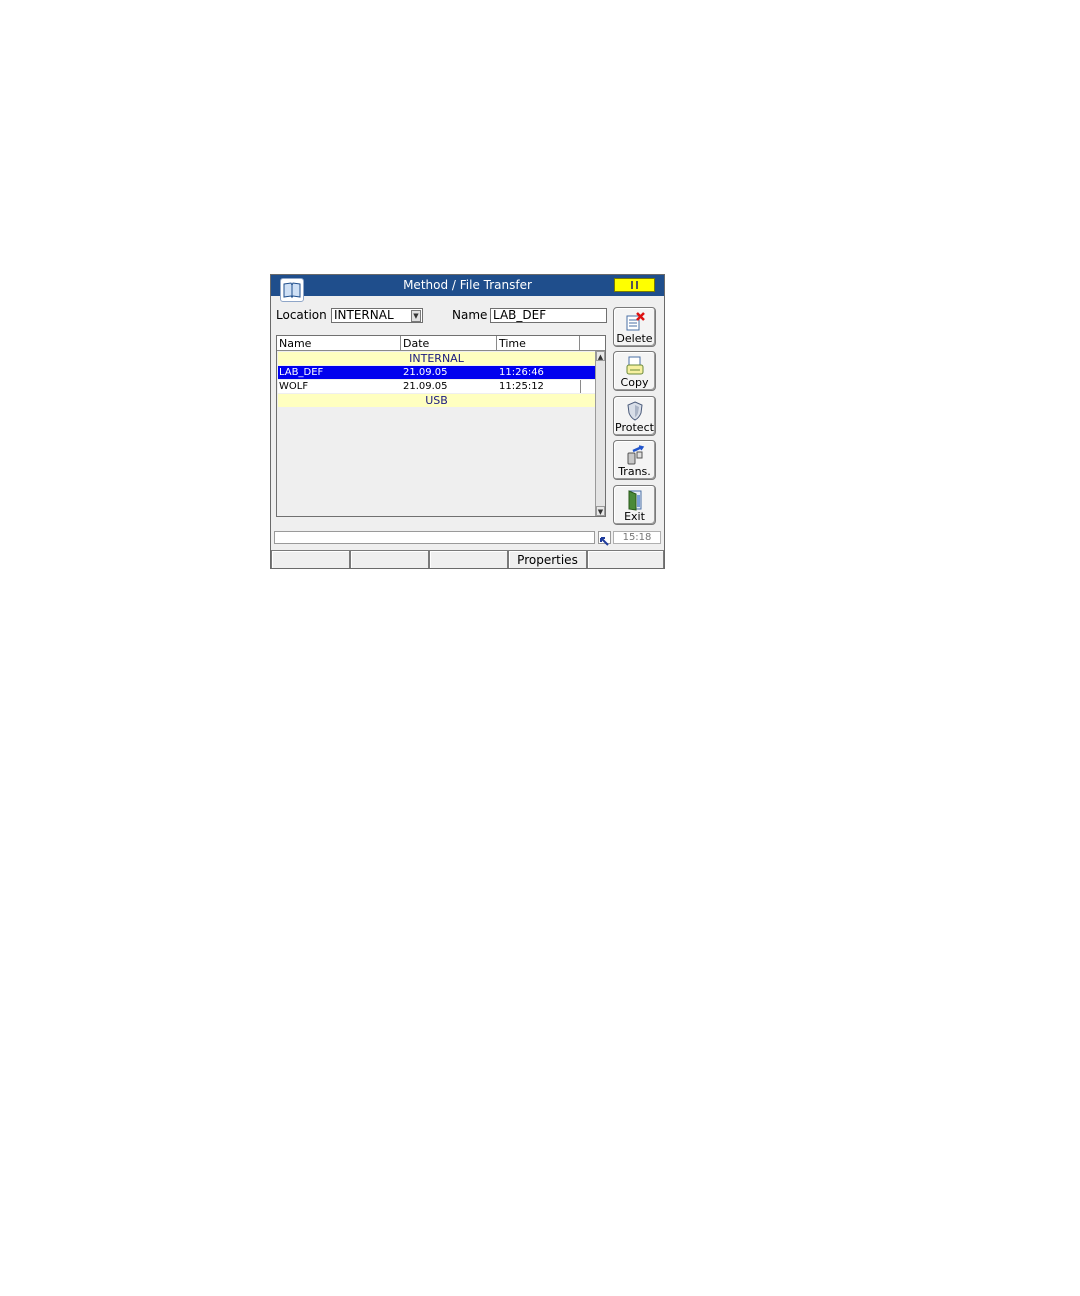  Describe the element at coordinates (600, 433) in the screenshot. I see `vertical-scrollbar: ▲ ▼` at that location.